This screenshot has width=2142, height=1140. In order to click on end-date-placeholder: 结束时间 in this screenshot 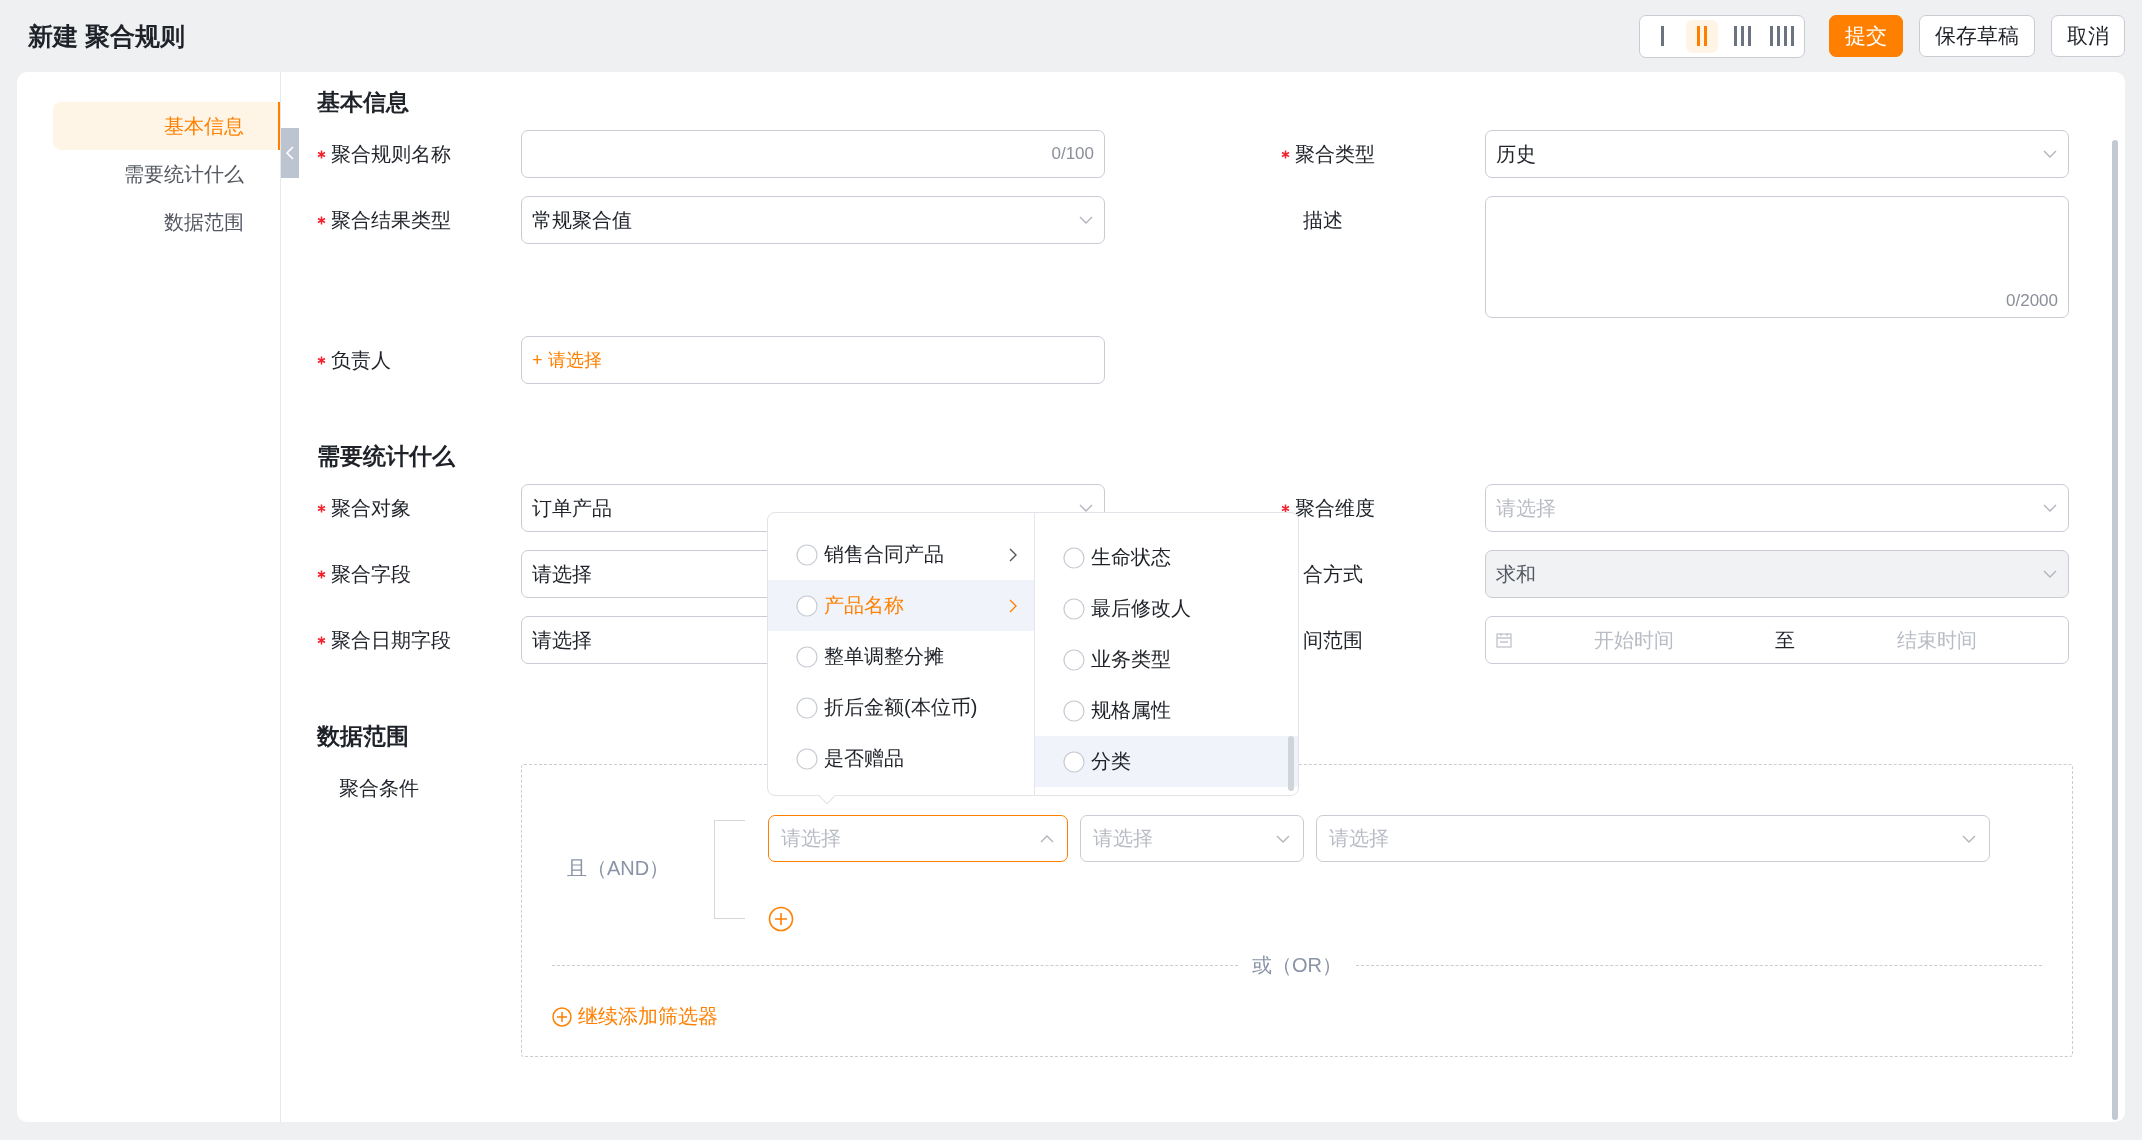, I will do `click(1936, 640)`.